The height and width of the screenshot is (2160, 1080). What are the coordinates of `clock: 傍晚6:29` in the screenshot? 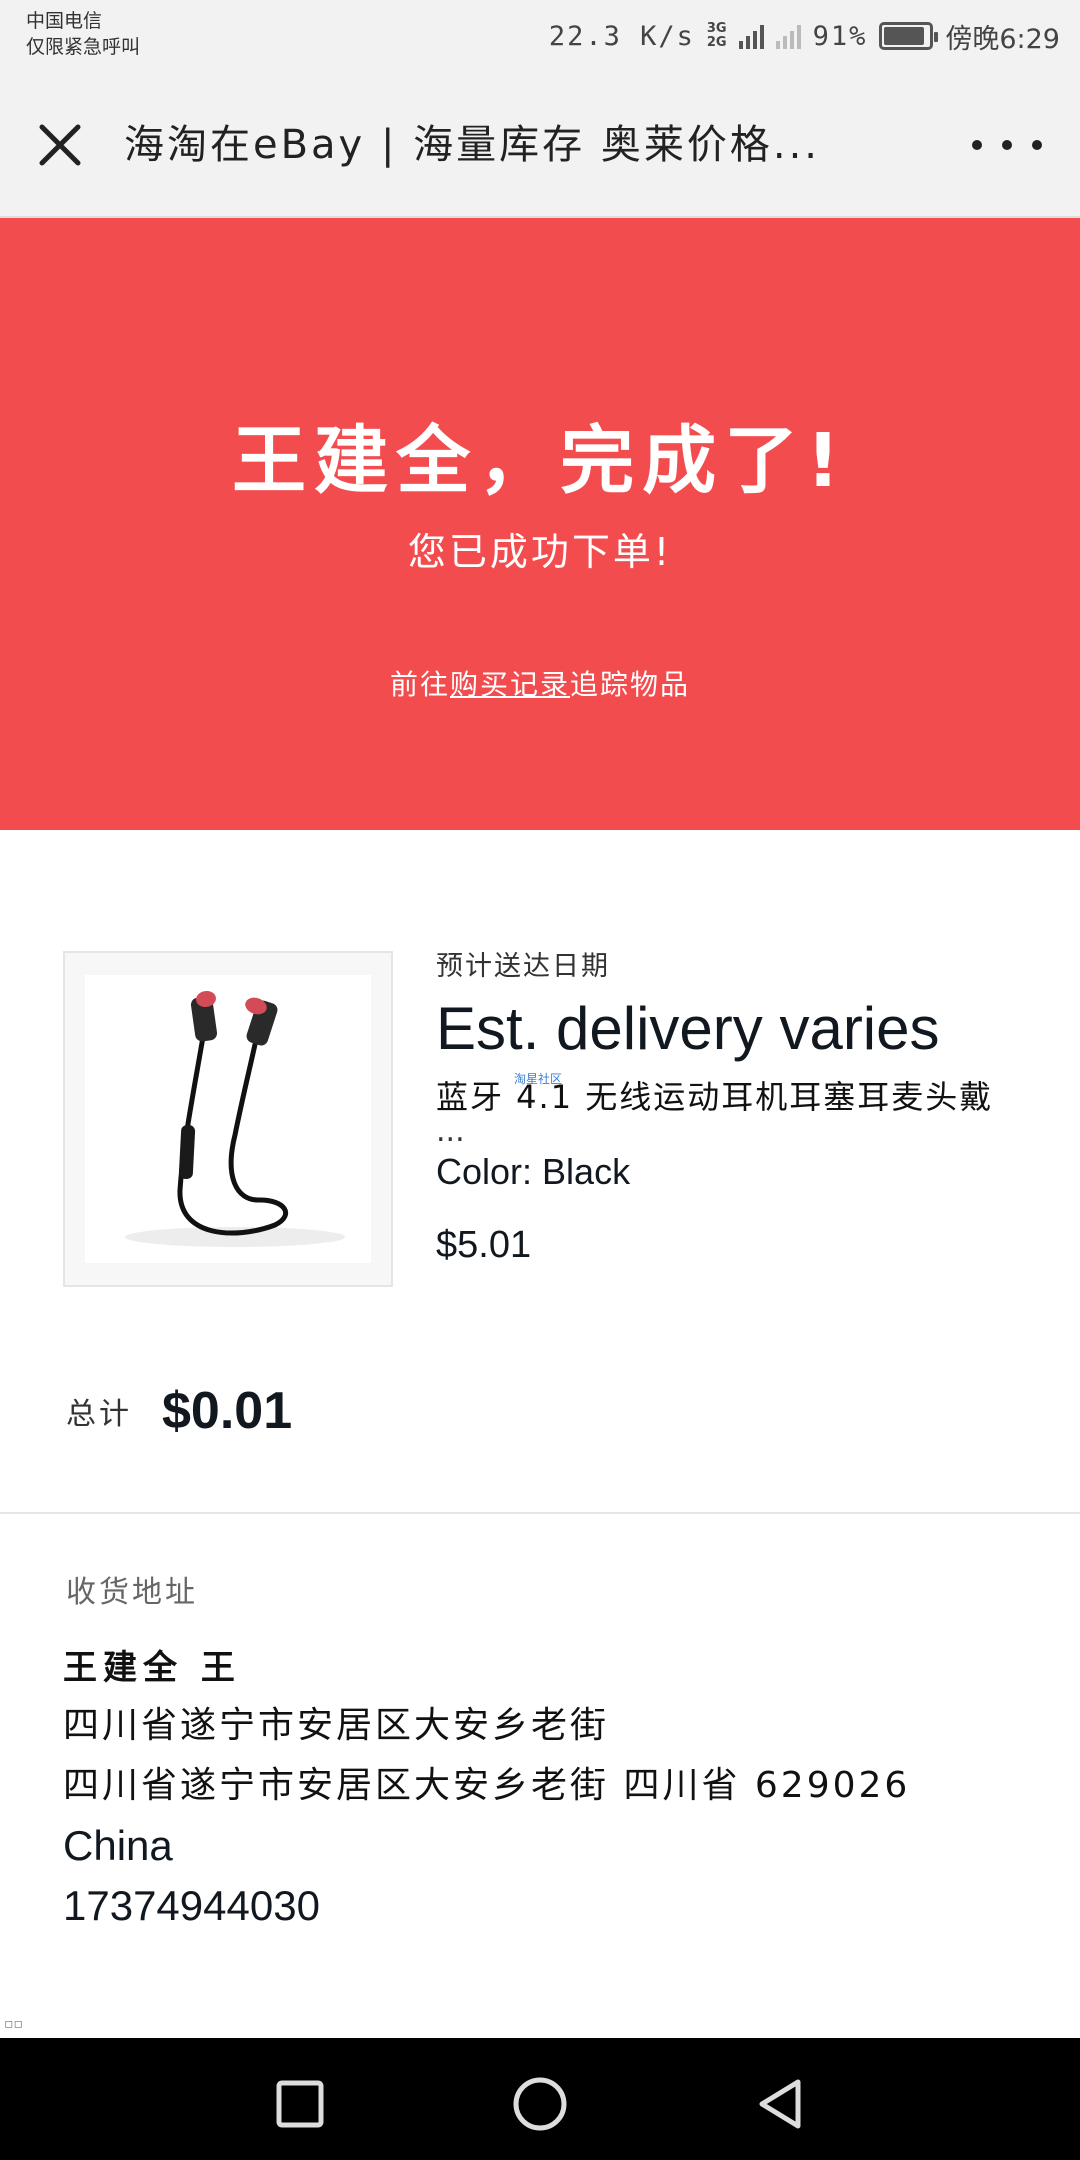 It's located at (1002, 39).